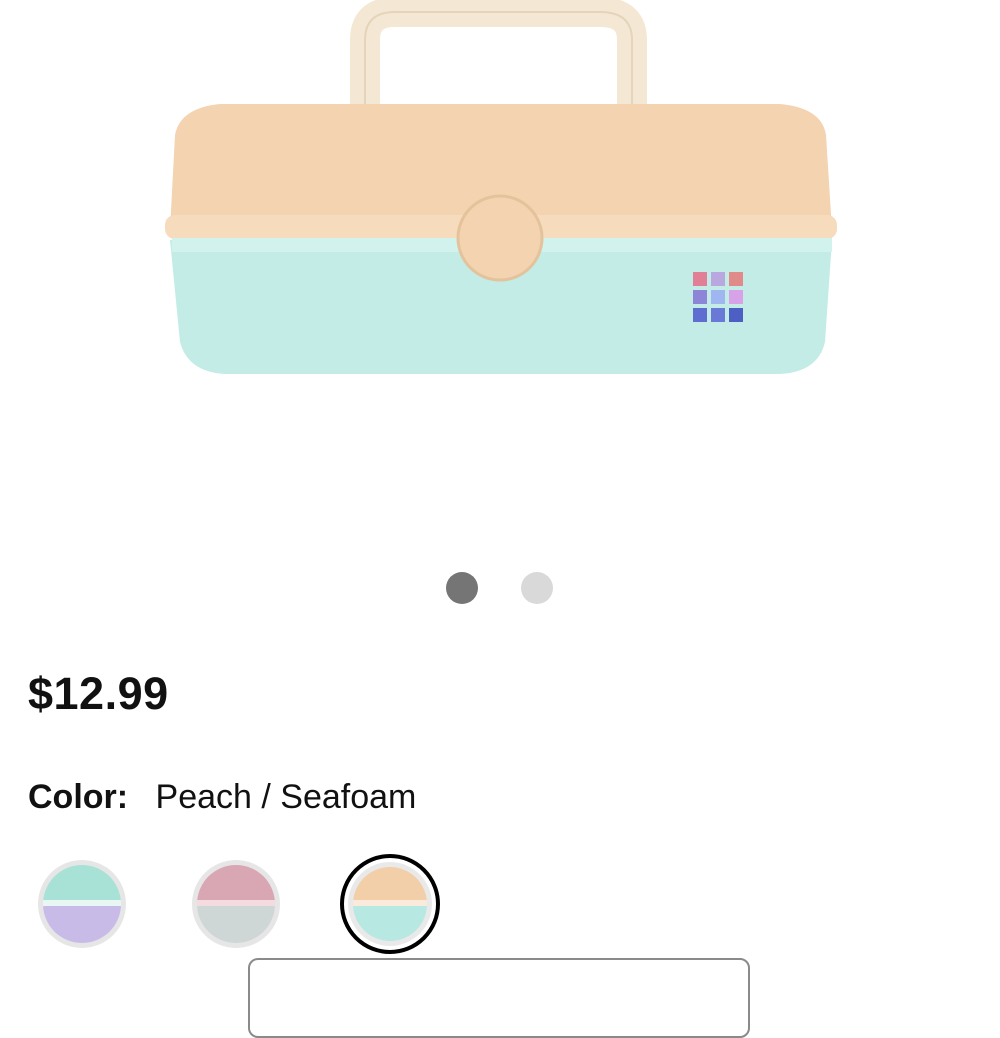  I want to click on color-swatch-seafoam-lavender, so click(82, 904).